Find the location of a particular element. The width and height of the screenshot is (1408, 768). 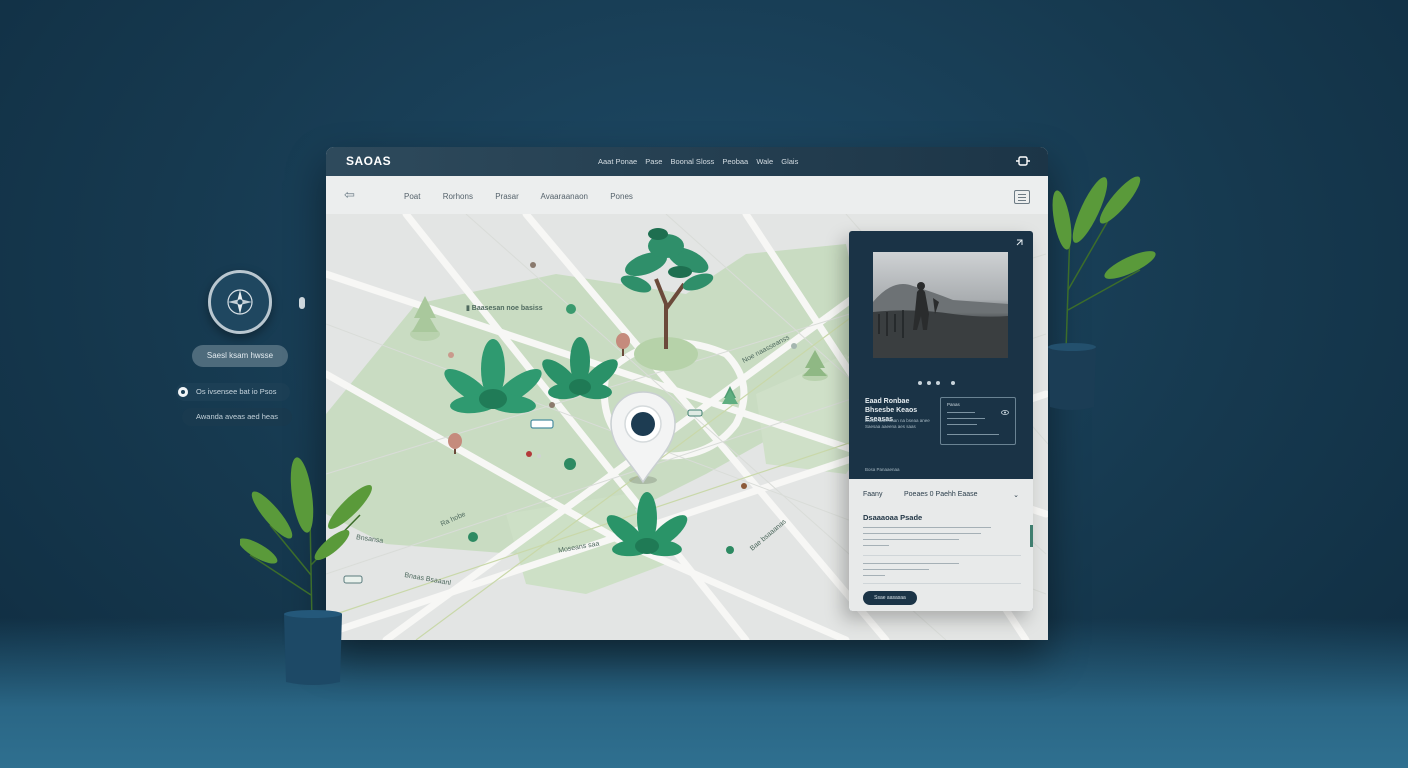

detail-row-label: Faany is located at coordinates (873, 494).